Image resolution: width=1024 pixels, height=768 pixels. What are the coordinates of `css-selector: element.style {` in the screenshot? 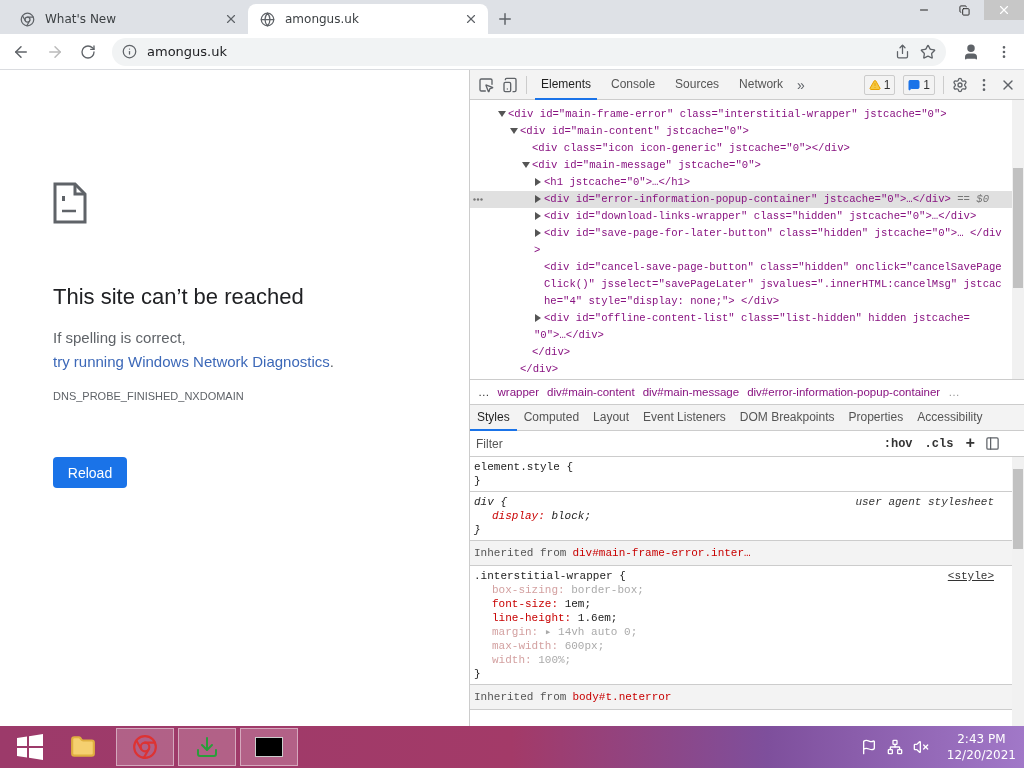 It's located at (524, 467).